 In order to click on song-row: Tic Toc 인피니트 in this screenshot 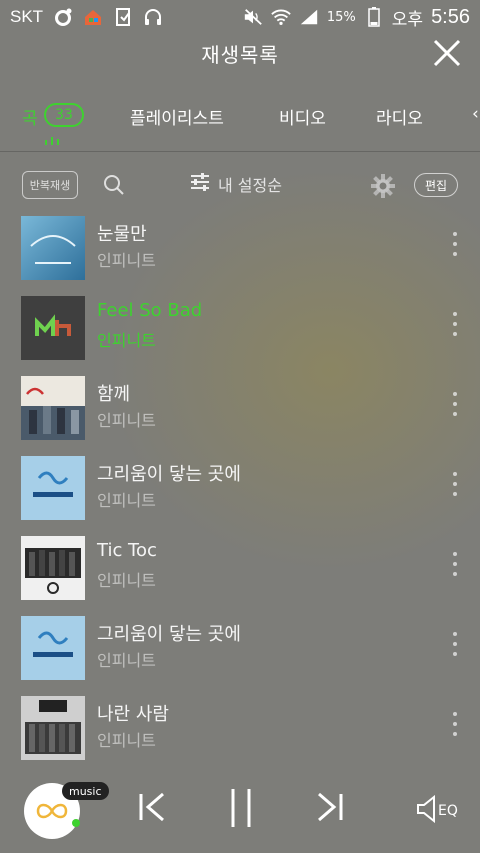, I will do `click(240, 566)`.